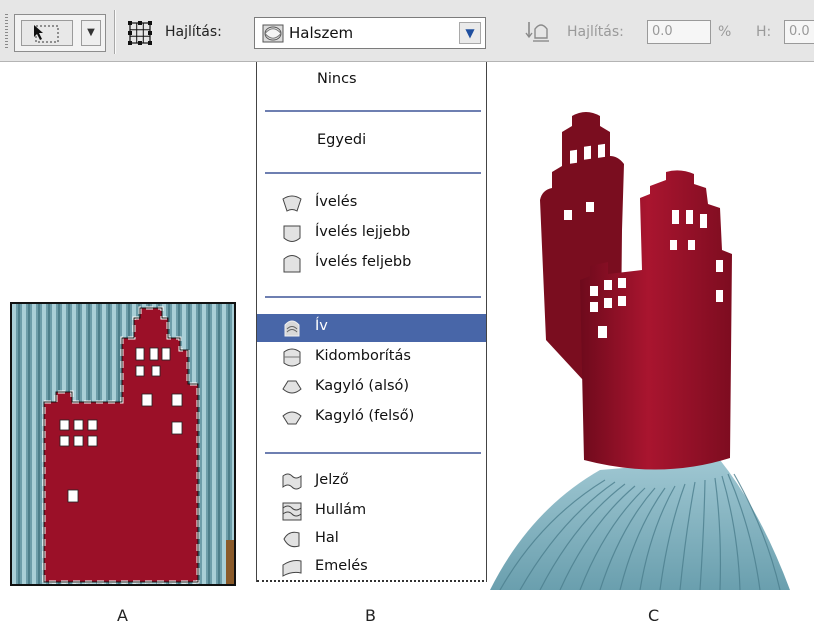 Image resolution: width=814 pixels, height=631 pixels. Describe the element at coordinates (371, 388) in the screenshot. I see `menu-item-shell-lower: Kagyló (alsó)` at that location.